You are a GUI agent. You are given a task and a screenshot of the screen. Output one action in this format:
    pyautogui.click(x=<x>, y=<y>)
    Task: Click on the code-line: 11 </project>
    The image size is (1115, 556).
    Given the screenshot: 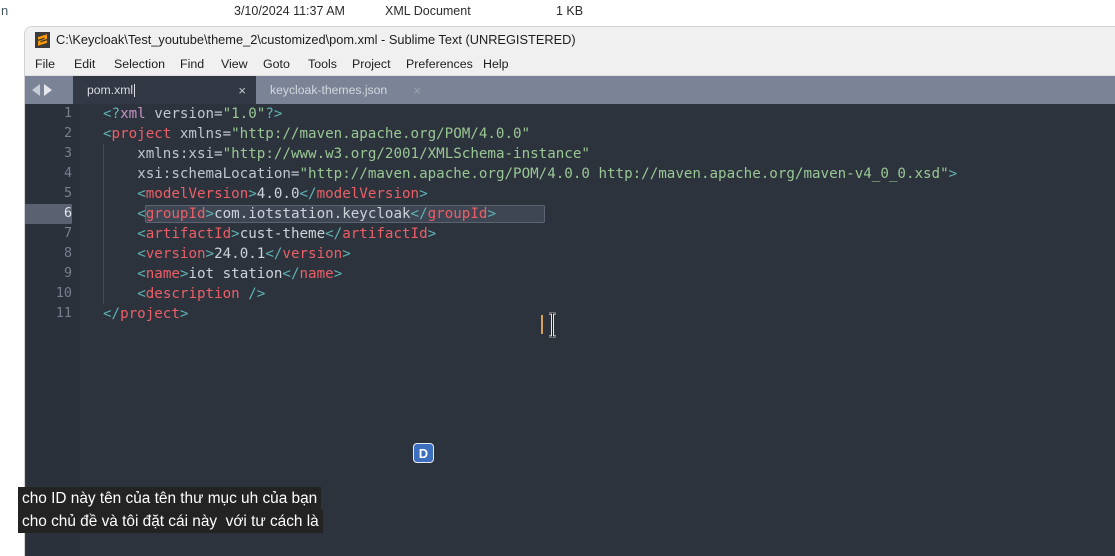 What is the action you would take?
    pyautogui.click(x=570, y=314)
    